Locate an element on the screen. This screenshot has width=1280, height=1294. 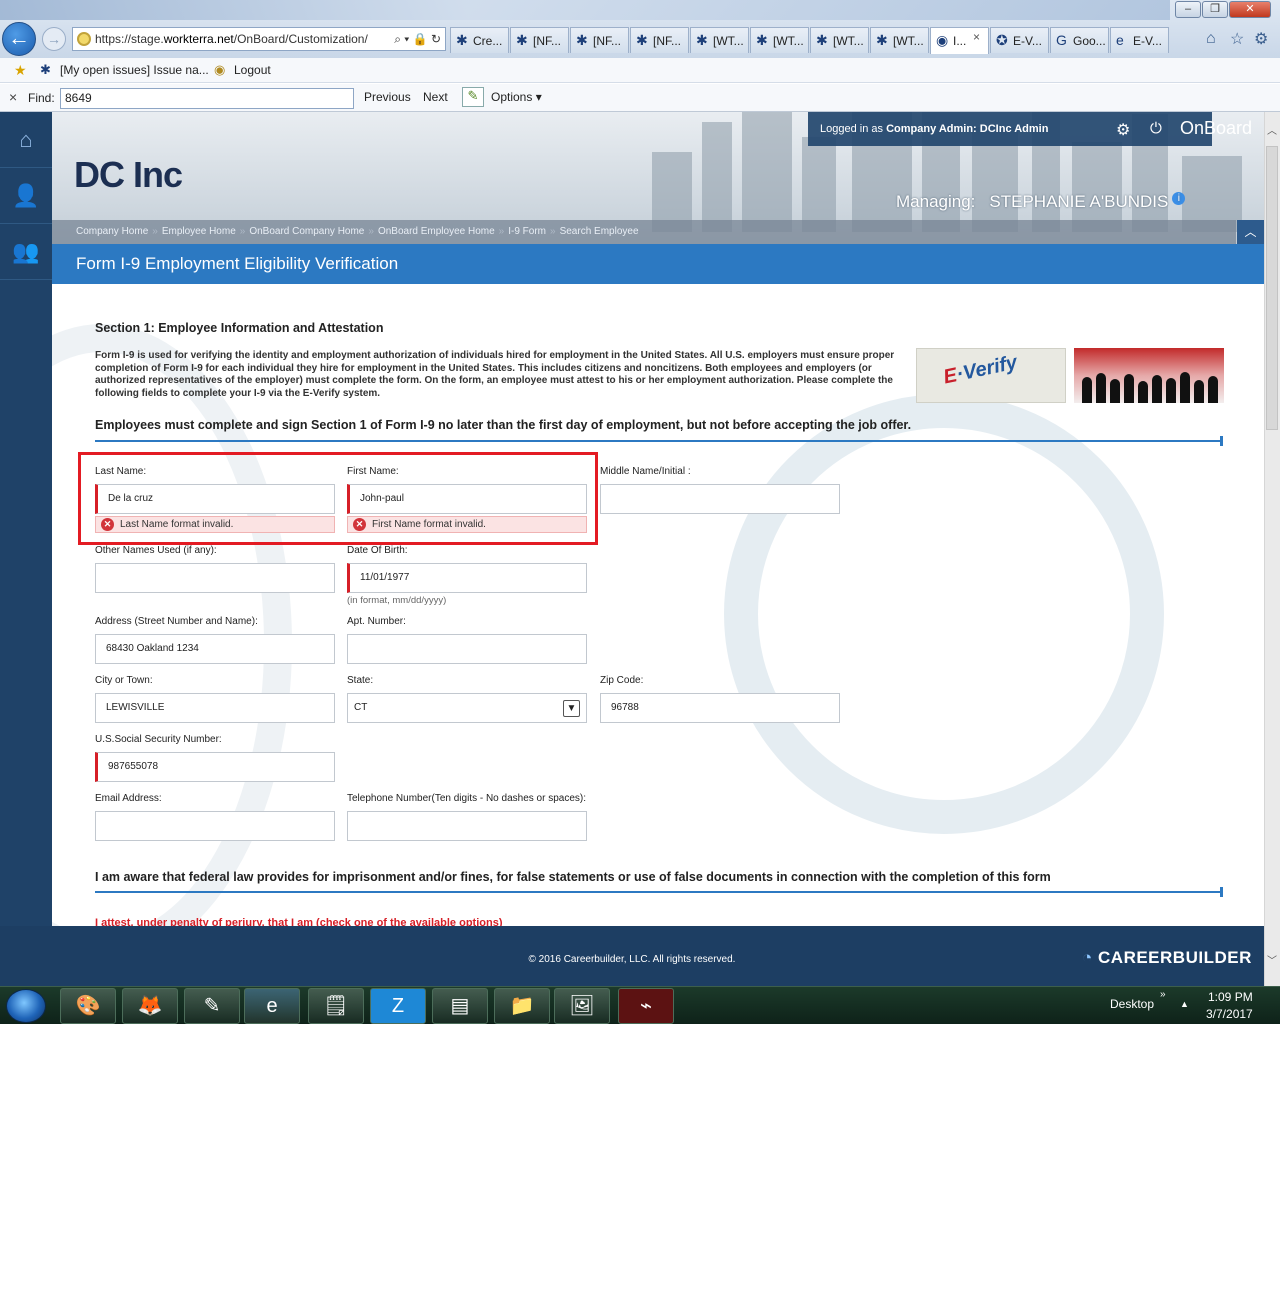
dob-format-hint: (in format, mm/dd/yyyy) is located at coordinates (397, 600).